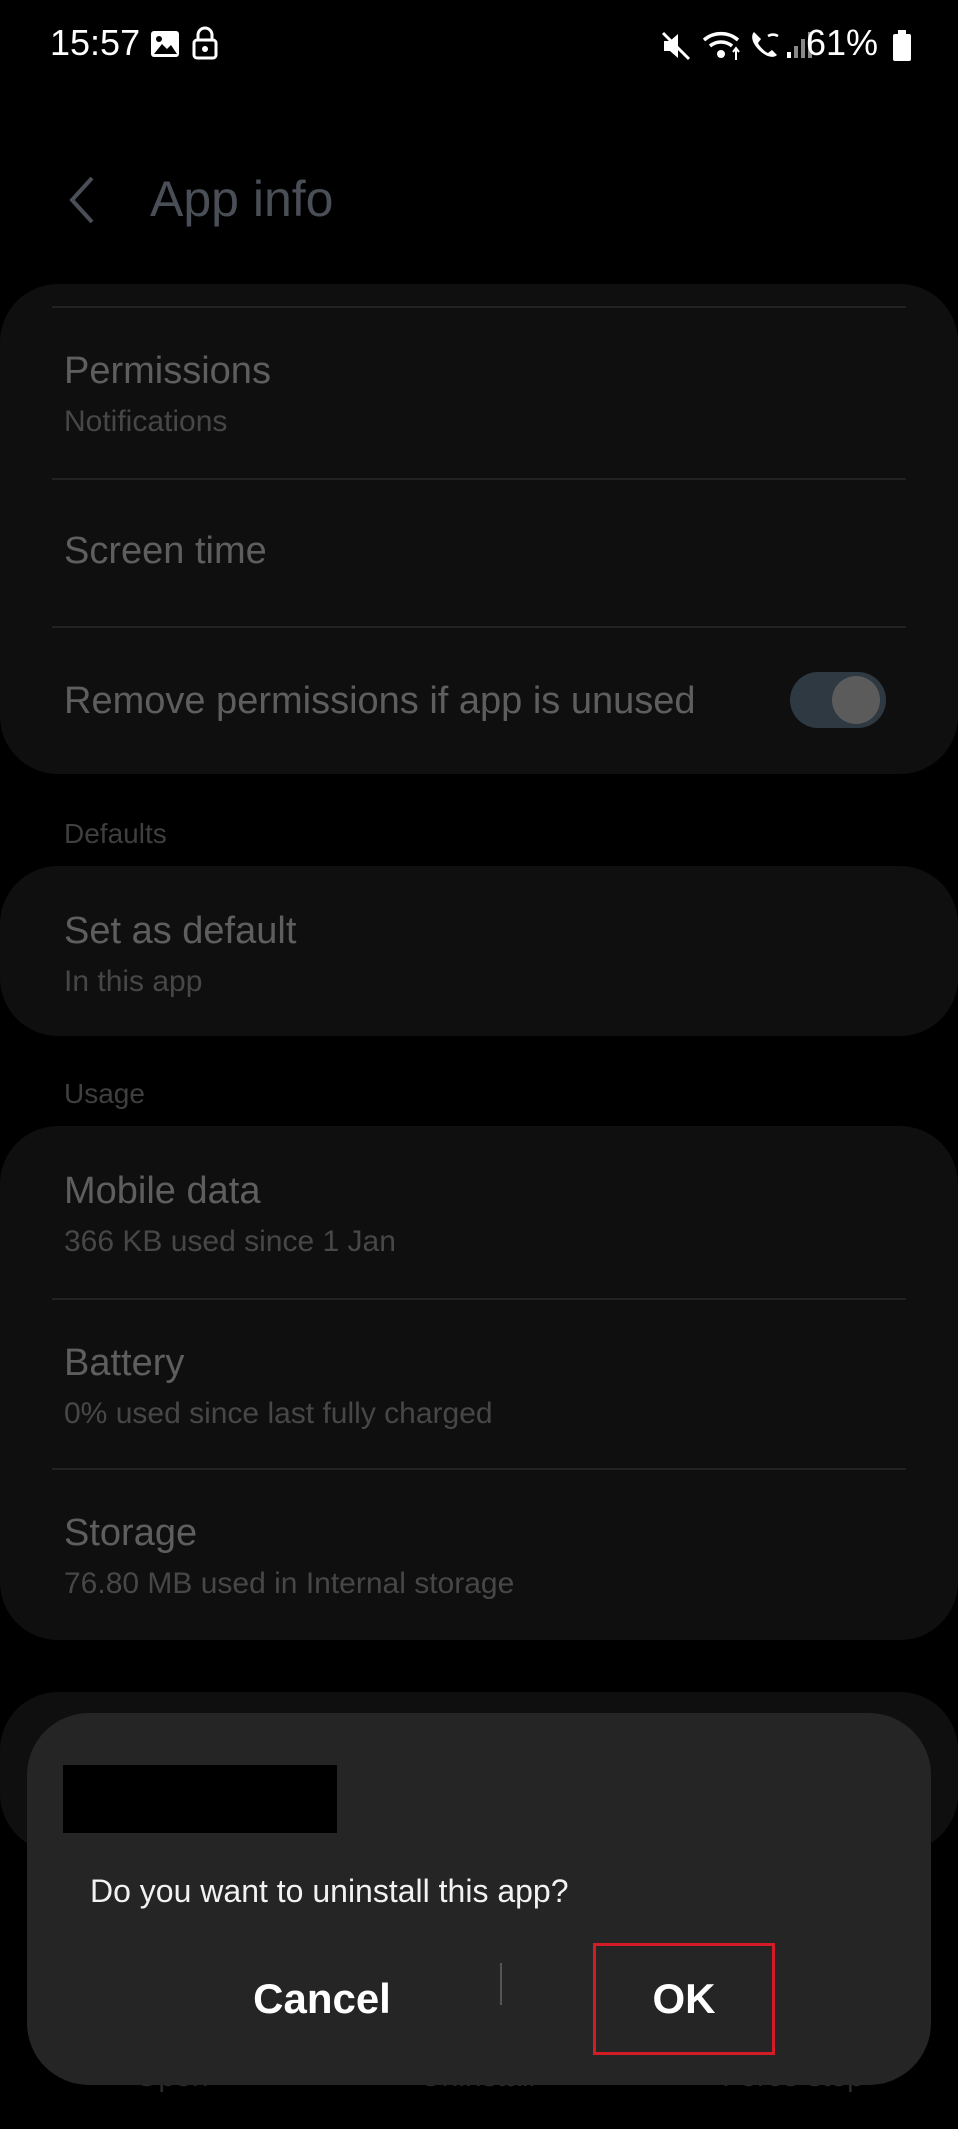  What do you see at coordinates (322, 1999) in the screenshot?
I see `cancel-button: Cancel` at bounding box center [322, 1999].